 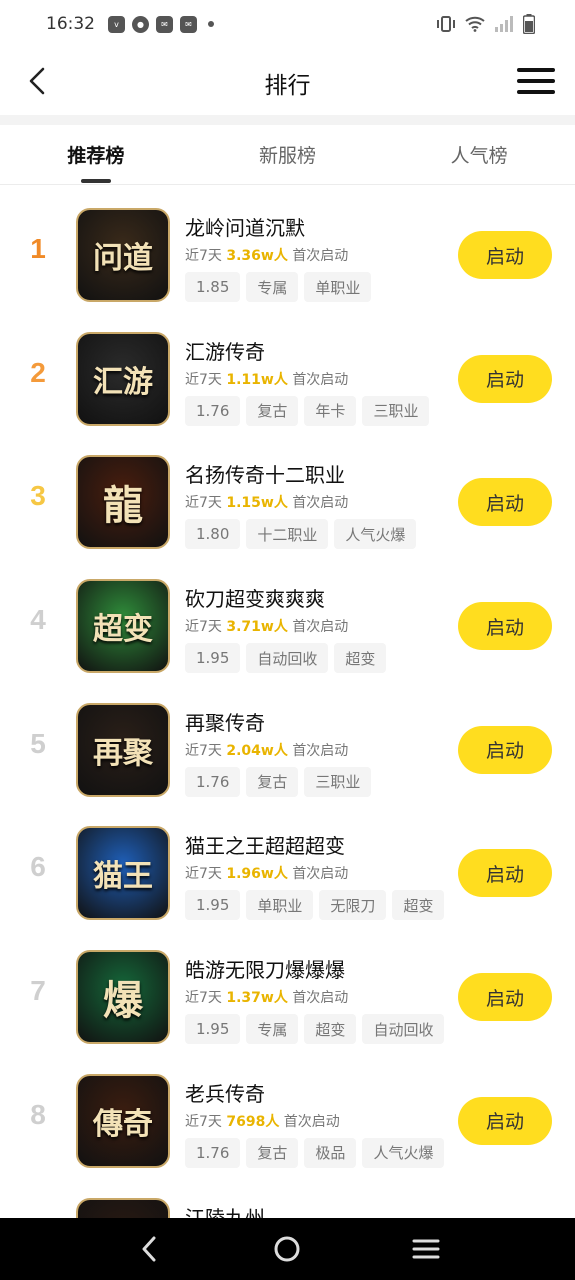 What do you see at coordinates (123, 502) in the screenshot?
I see `game-icon: 龍` at bounding box center [123, 502].